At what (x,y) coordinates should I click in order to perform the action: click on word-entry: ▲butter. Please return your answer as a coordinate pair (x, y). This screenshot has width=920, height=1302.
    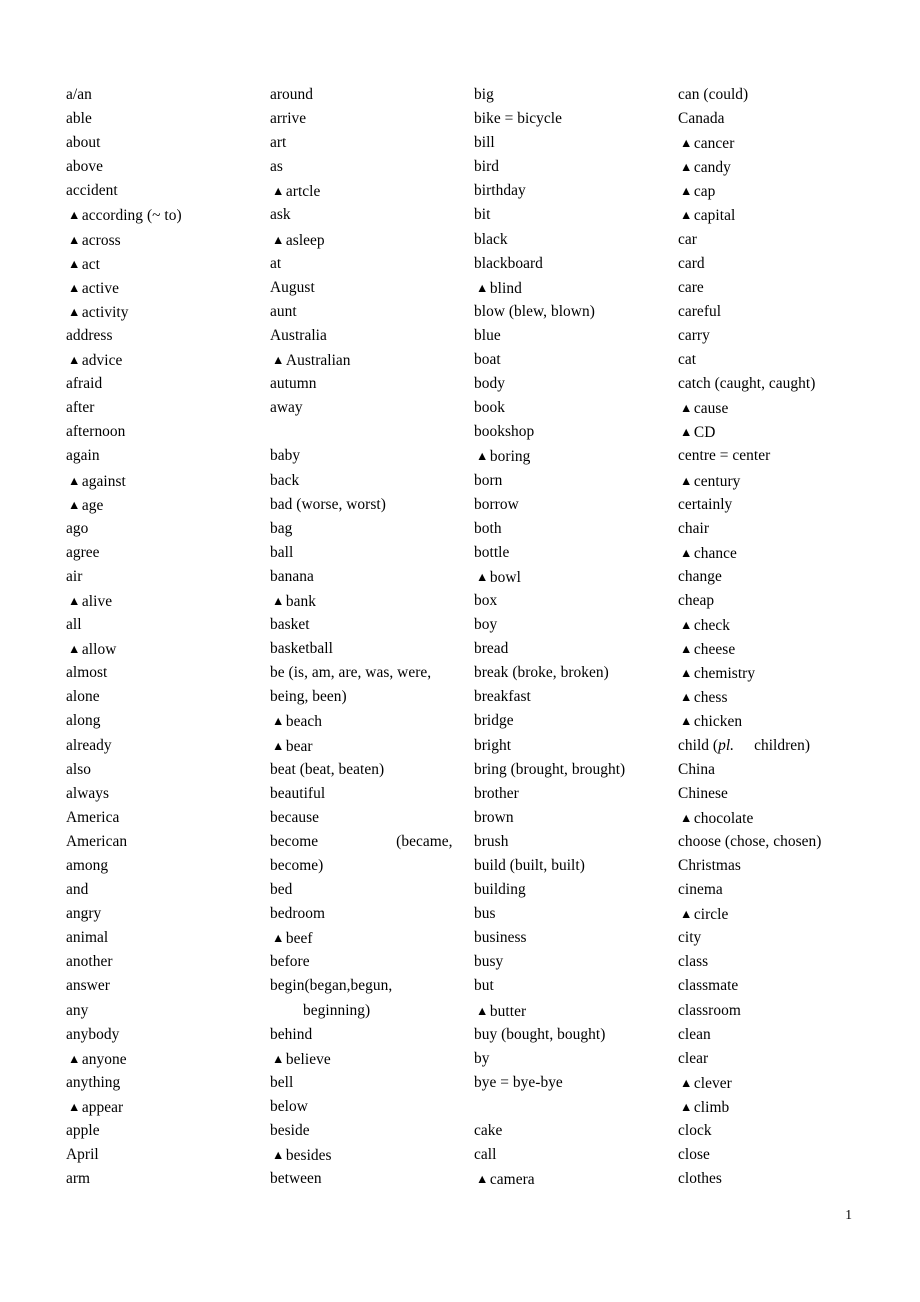
    Looking at the image, I should click on (576, 1011).